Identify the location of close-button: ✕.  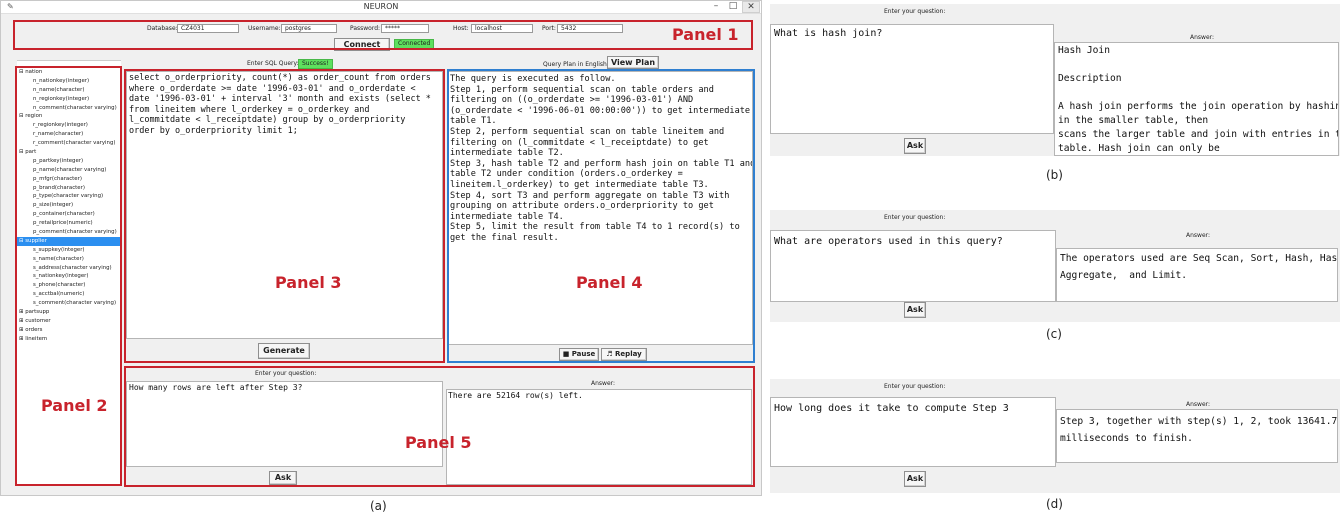
(751, 7).